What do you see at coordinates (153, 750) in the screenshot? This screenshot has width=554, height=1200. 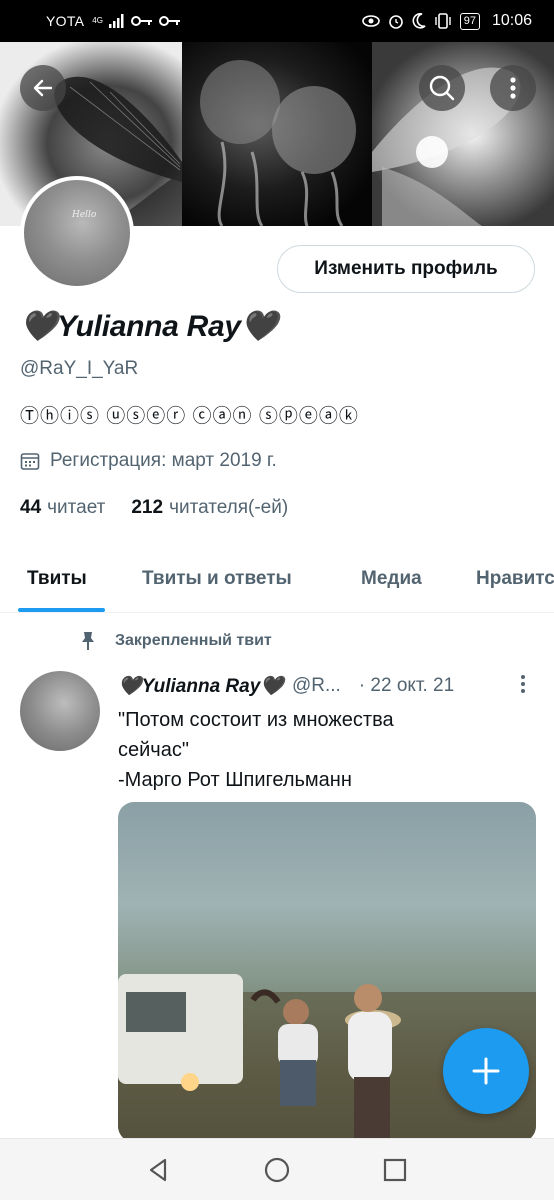 I see `tweet-text-line: сейчас"` at bounding box center [153, 750].